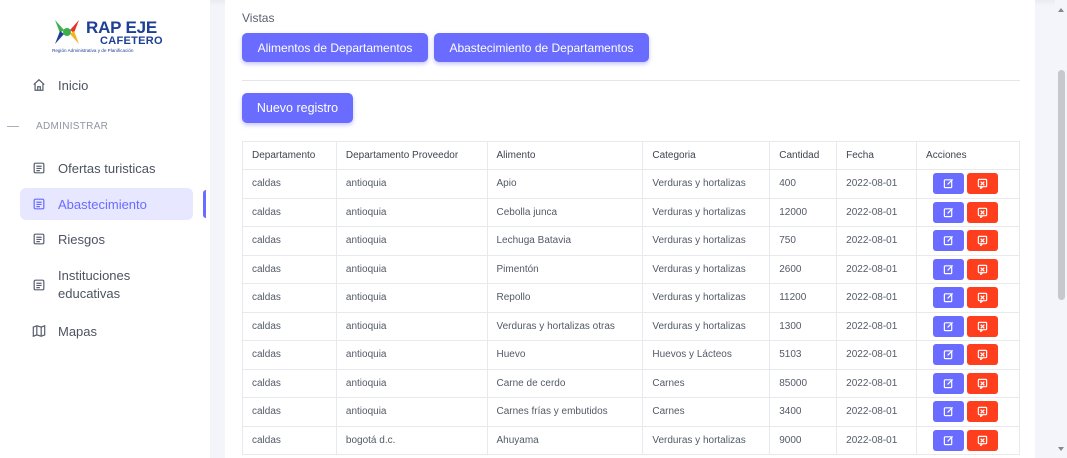  What do you see at coordinates (1061, 185) in the screenshot?
I see `scrollbar-thumb` at bounding box center [1061, 185].